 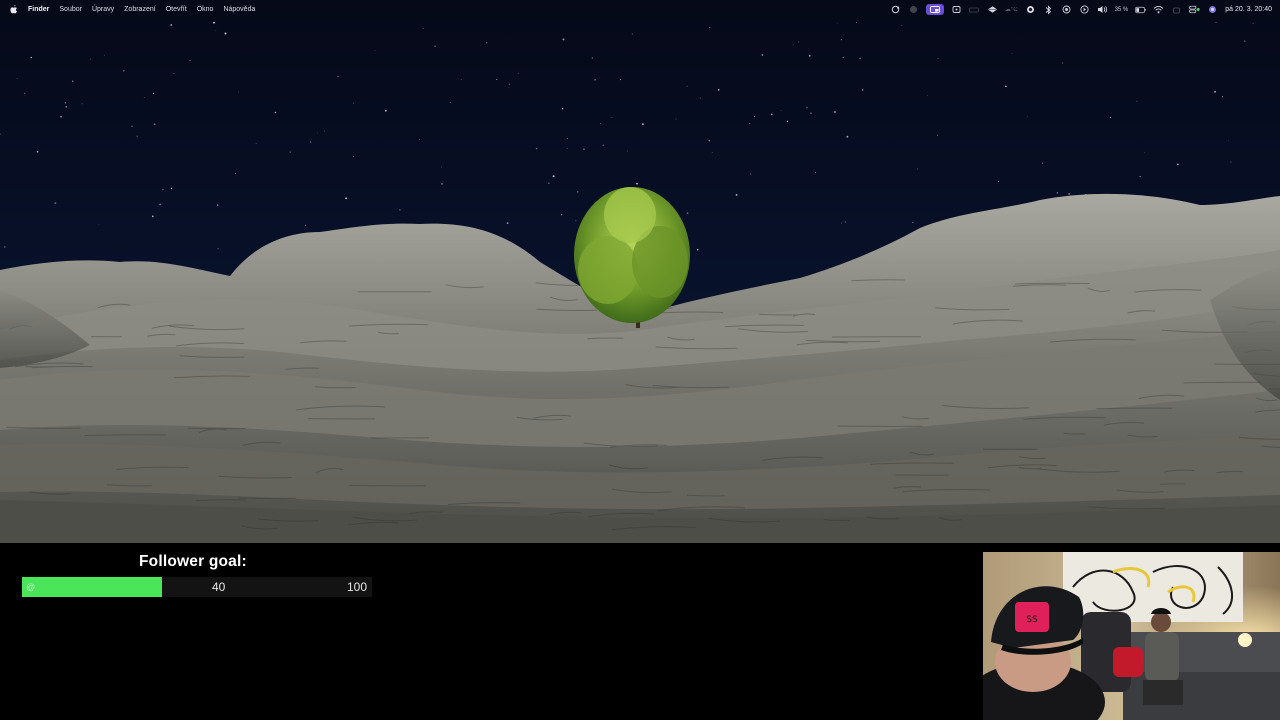 What do you see at coordinates (913, 9) in the screenshot?
I see `app-indicator-icon` at bounding box center [913, 9].